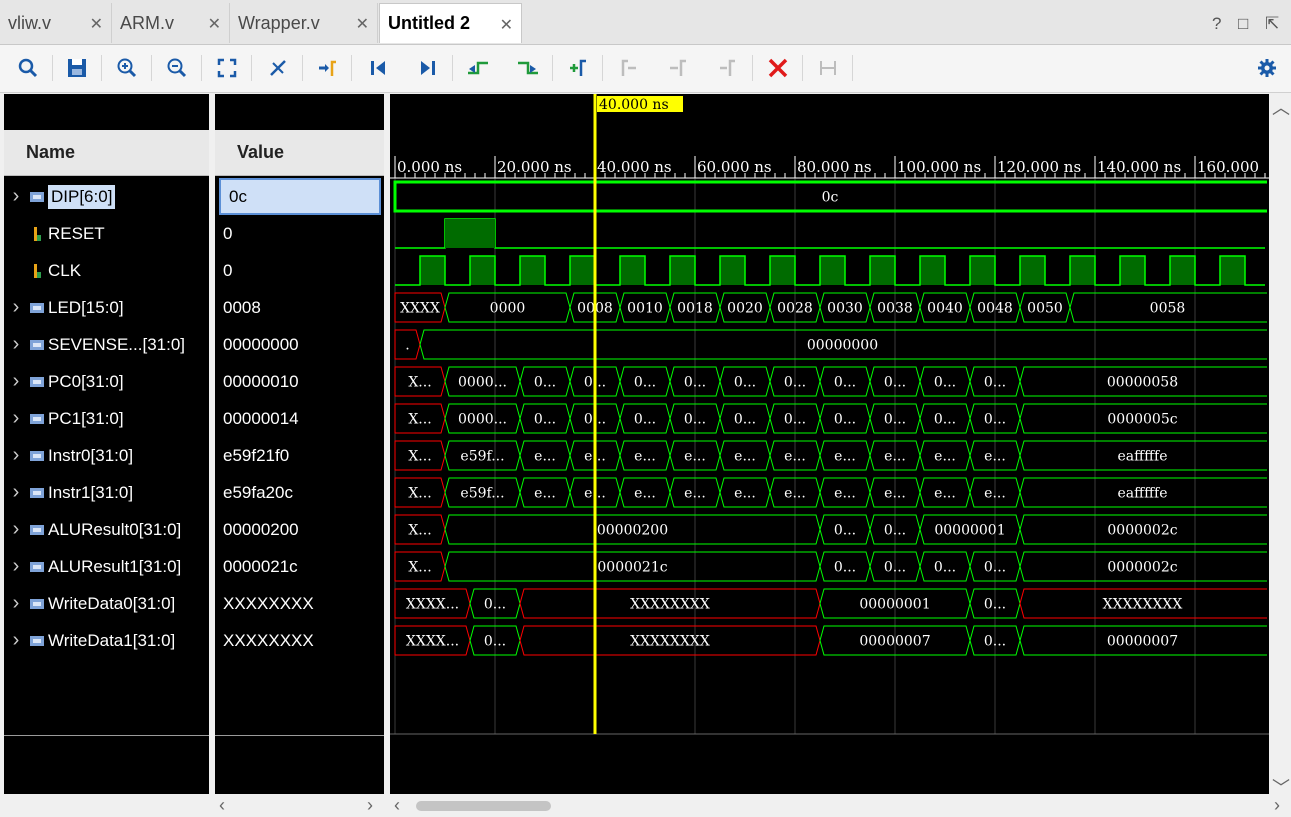 This screenshot has height=817, width=1291. I want to click on search-icon, so click(28, 68).